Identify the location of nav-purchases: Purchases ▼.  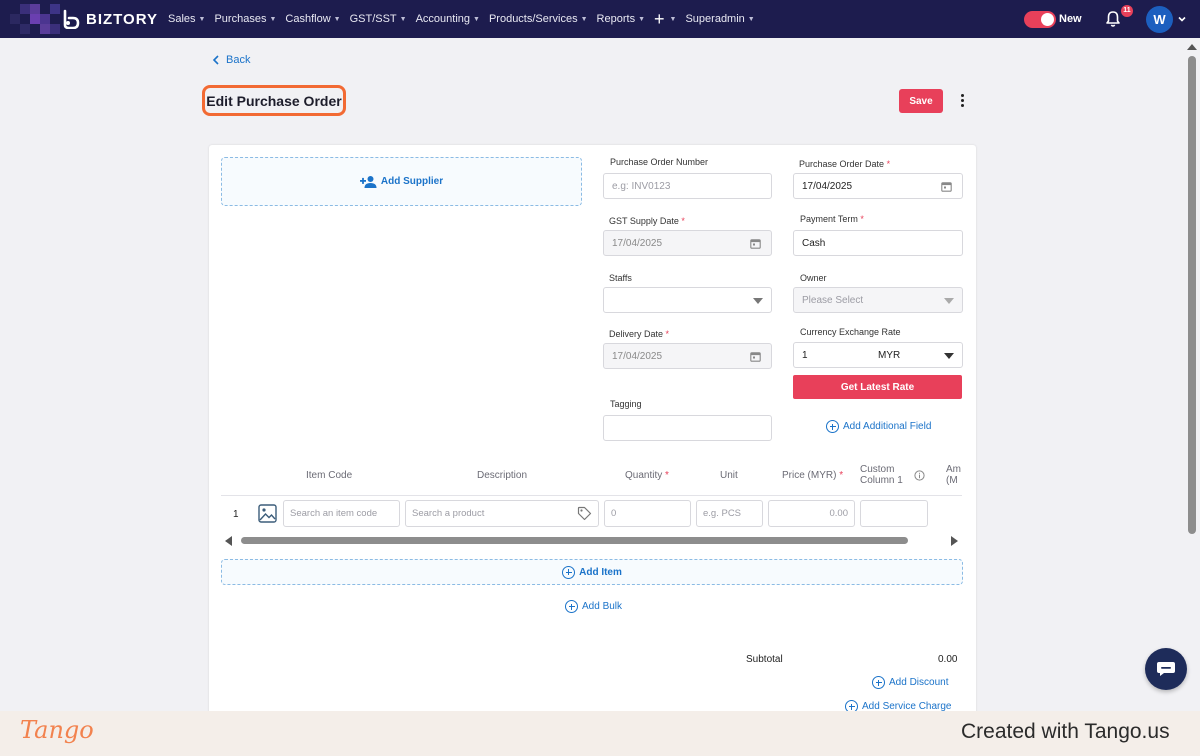
(245, 19).